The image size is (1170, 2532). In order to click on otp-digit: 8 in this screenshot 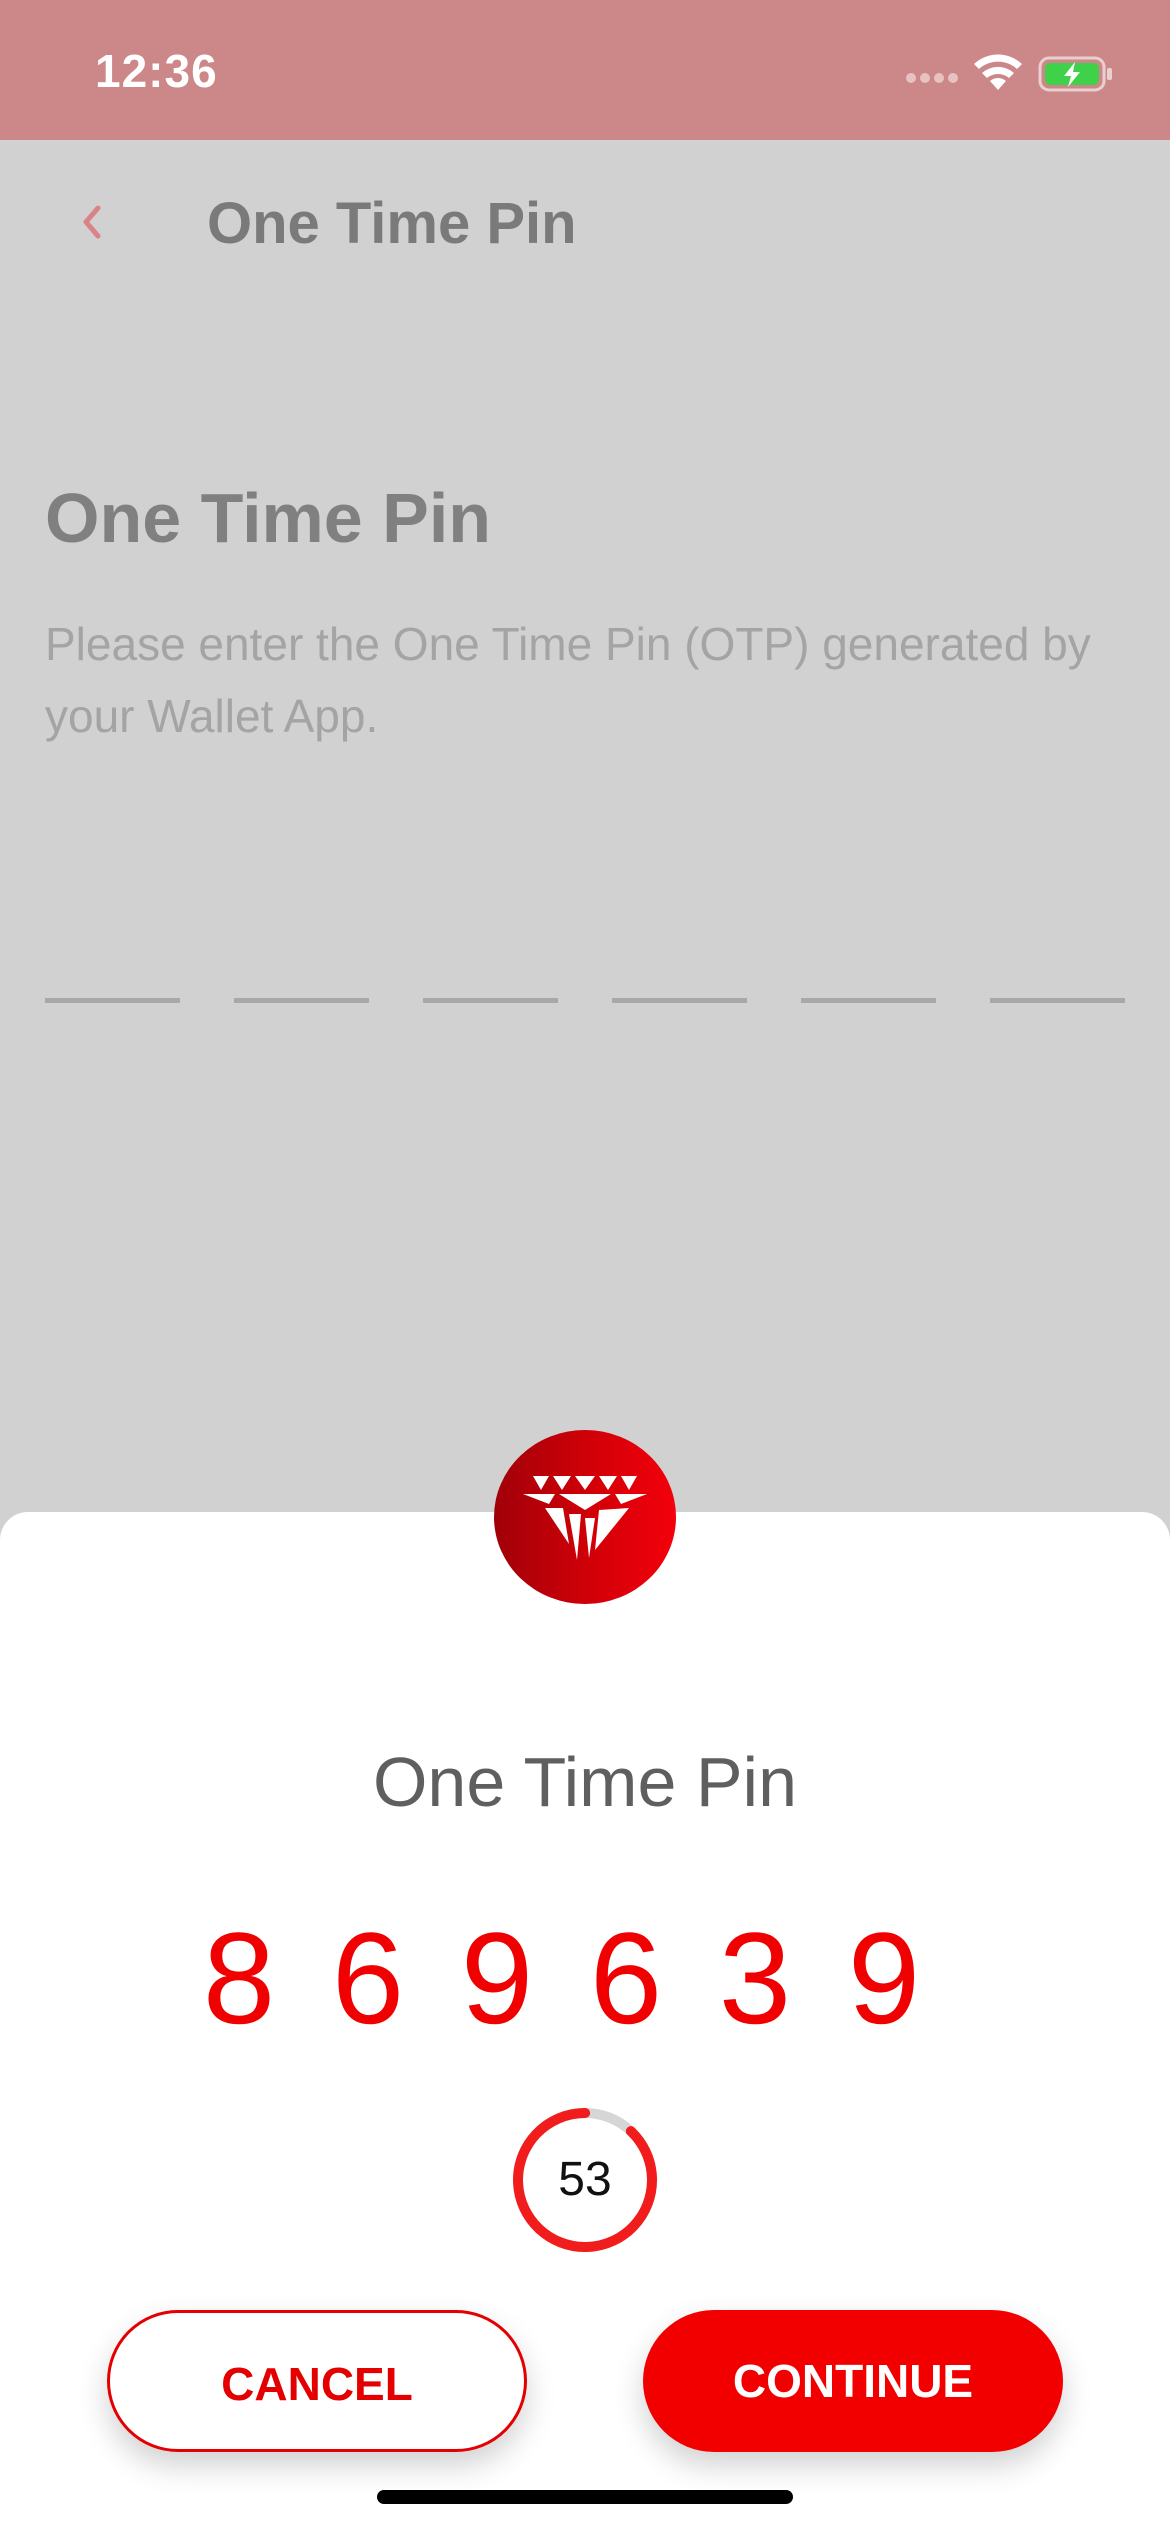, I will do `click(239, 1978)`.